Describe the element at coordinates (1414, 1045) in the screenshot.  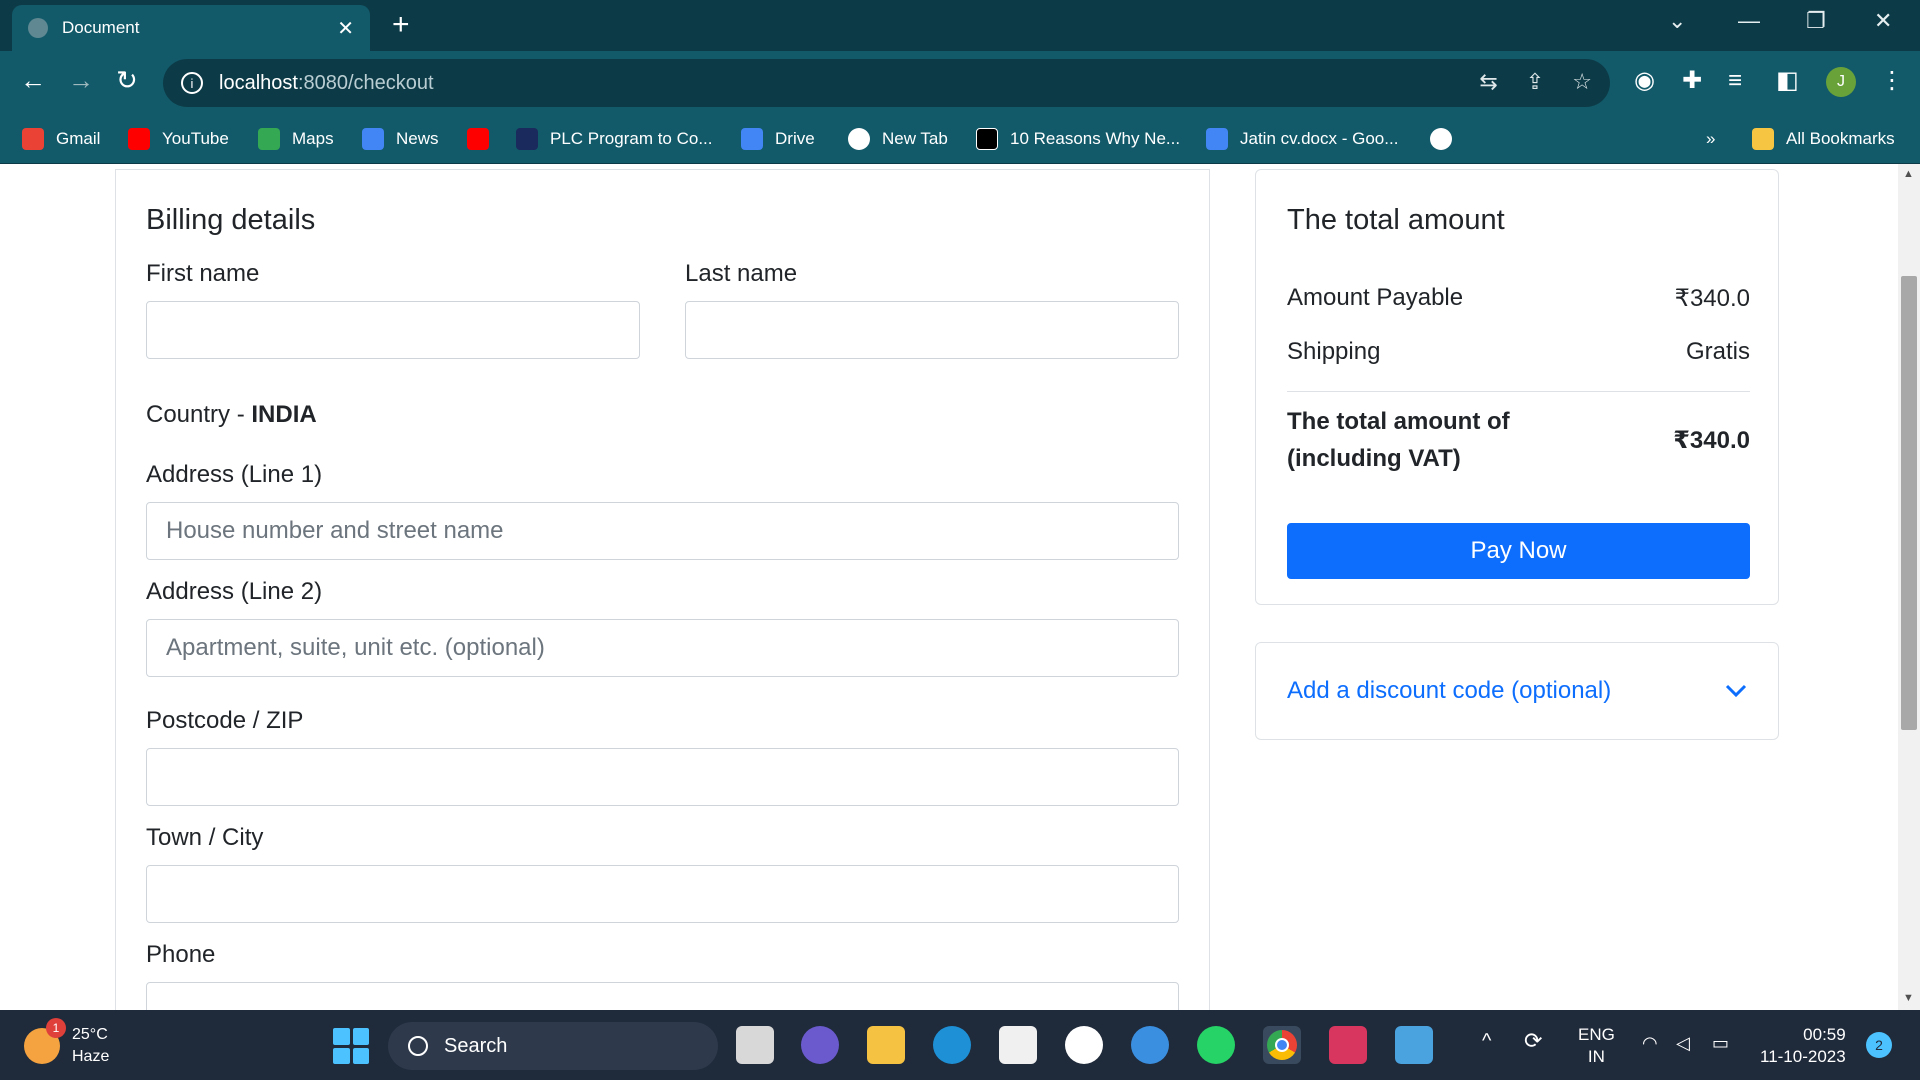
I see `notepad-icon` at that location.